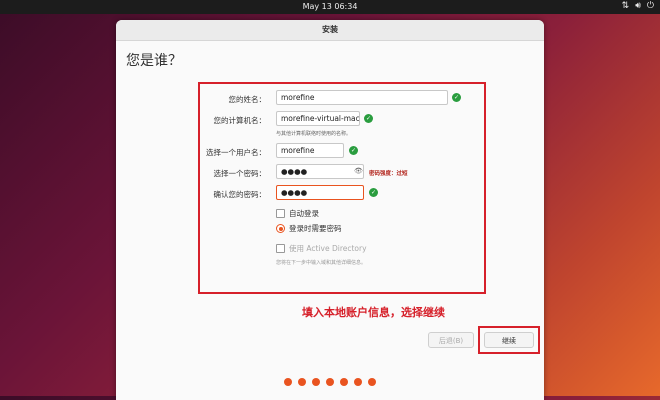  I want to click on back-button: 后退(B), so click(451, 340).